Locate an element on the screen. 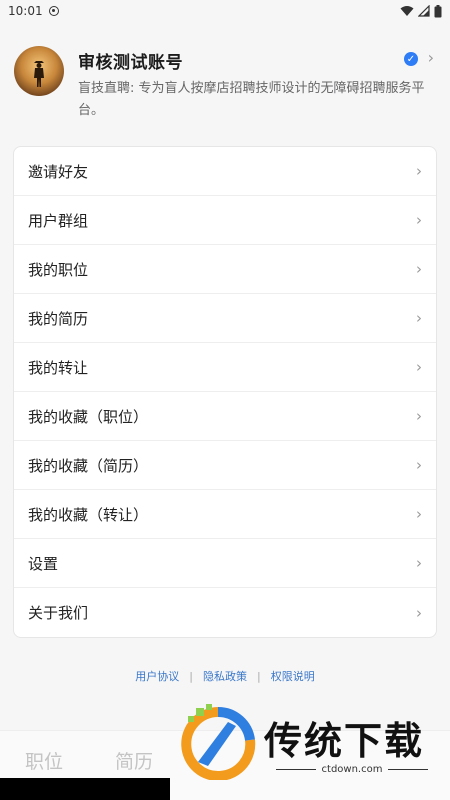 Image resolution: width=450 pixels, height=800 pixels. watermark-logo-icon is located at coordinates (218, 742).